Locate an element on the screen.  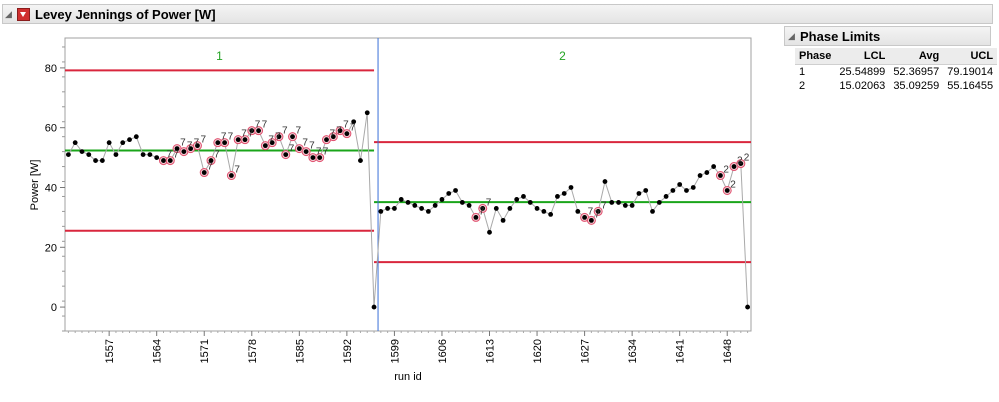
phase-limits-header: ◢ Phase Limits is located at coordinates (887, 36).